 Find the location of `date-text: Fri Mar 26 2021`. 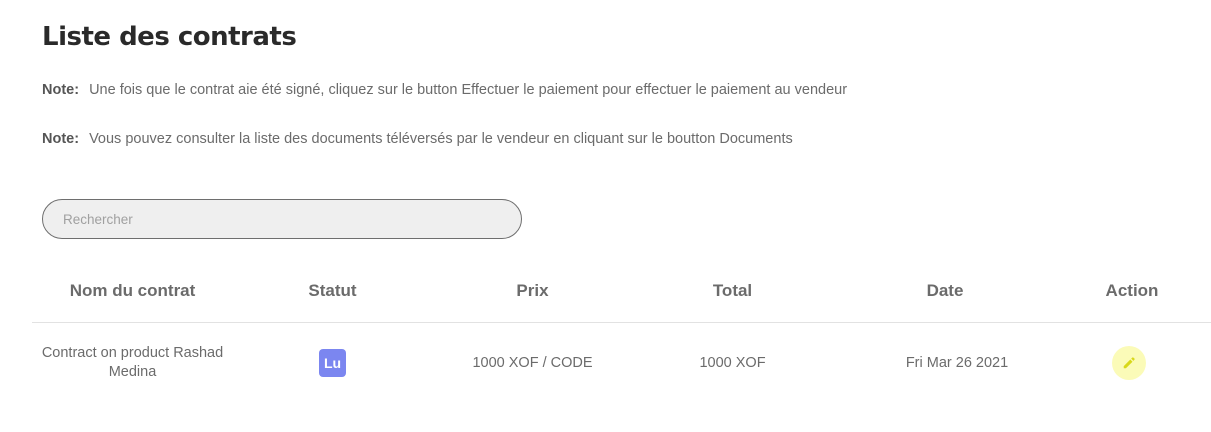

date-text: Fri Mar 26 2021 is located at coordinates (957, 362).